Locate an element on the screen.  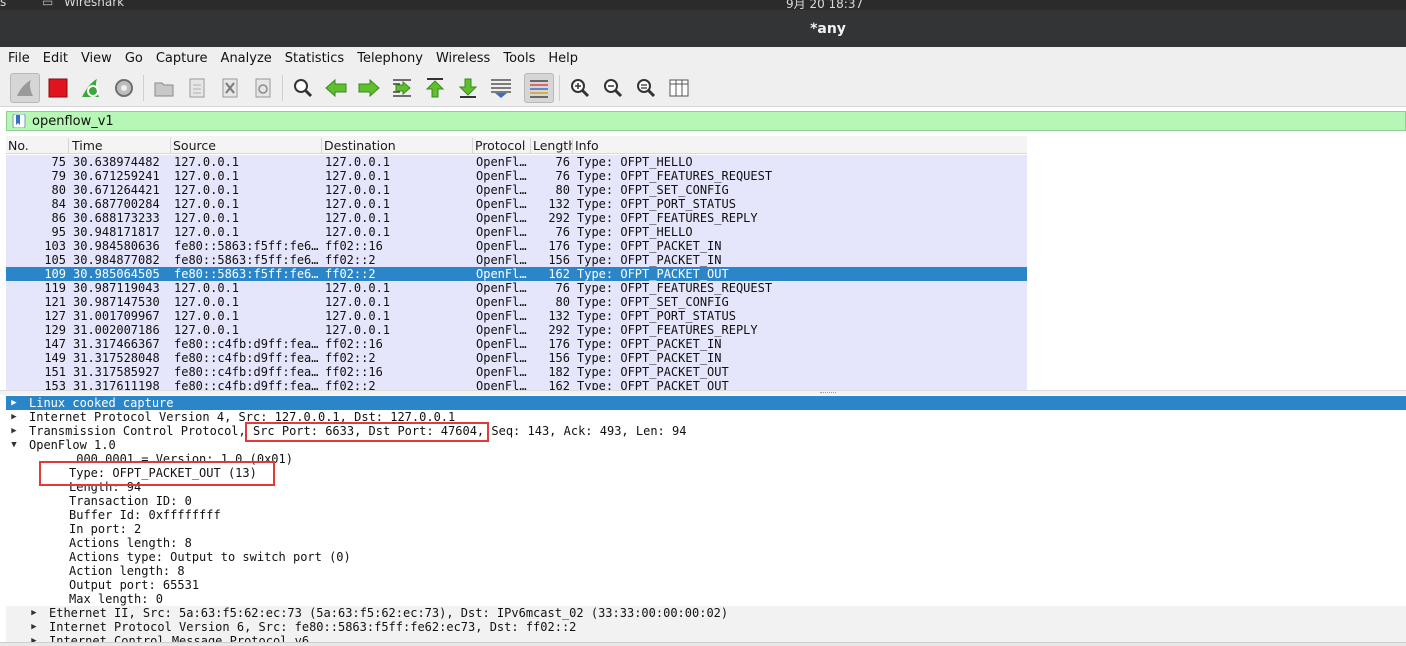
detail-row: In port: 2 is located at coordinates (706, 529).